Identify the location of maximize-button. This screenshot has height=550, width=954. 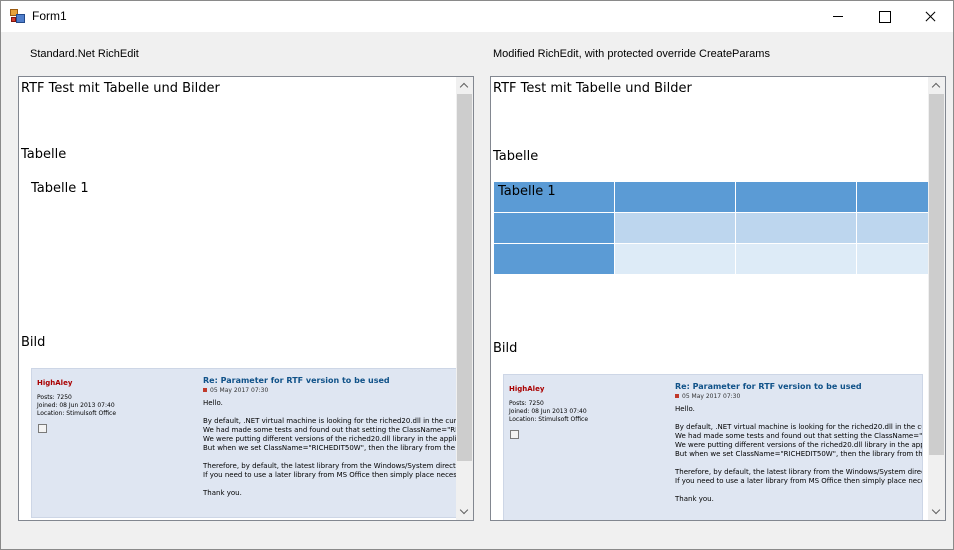
(884, 16).